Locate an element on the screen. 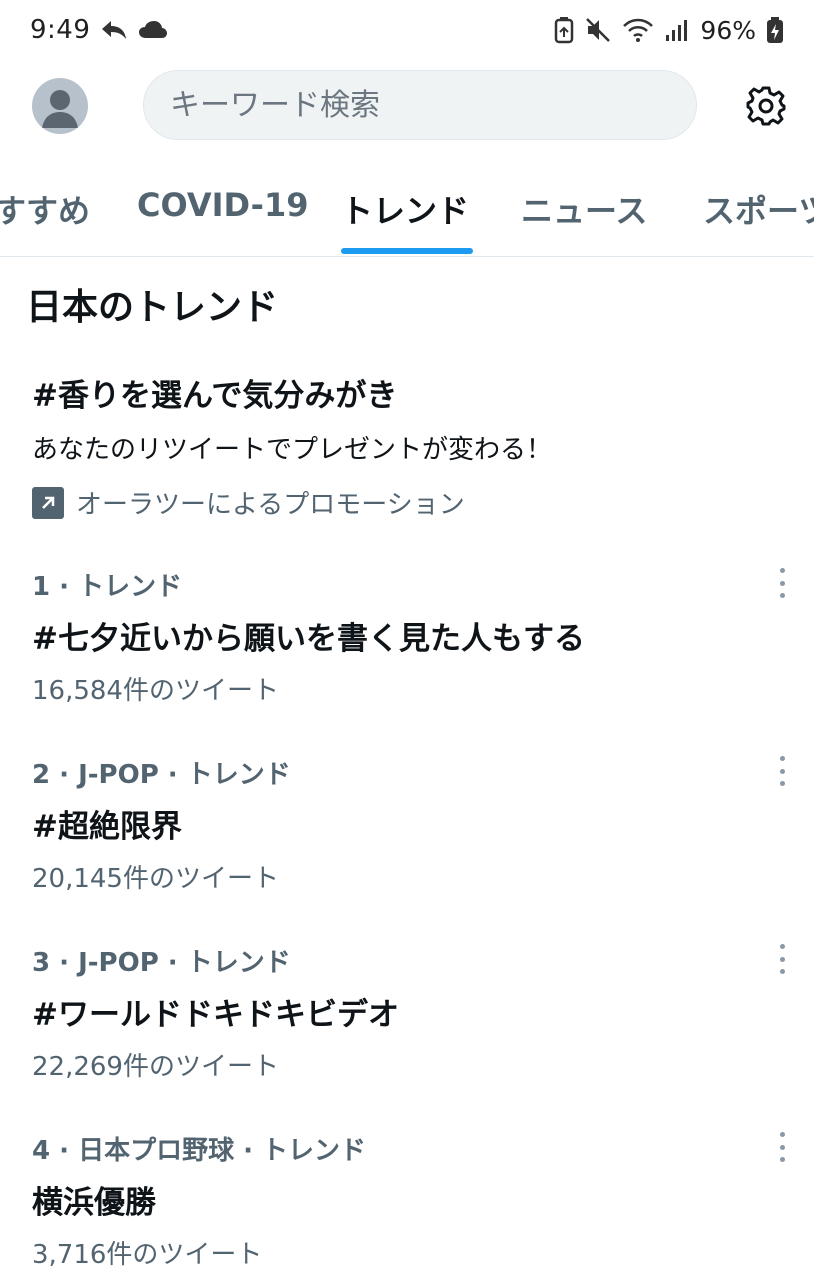  tab-covid: COVID-19 is located at coordinates (222, 205).